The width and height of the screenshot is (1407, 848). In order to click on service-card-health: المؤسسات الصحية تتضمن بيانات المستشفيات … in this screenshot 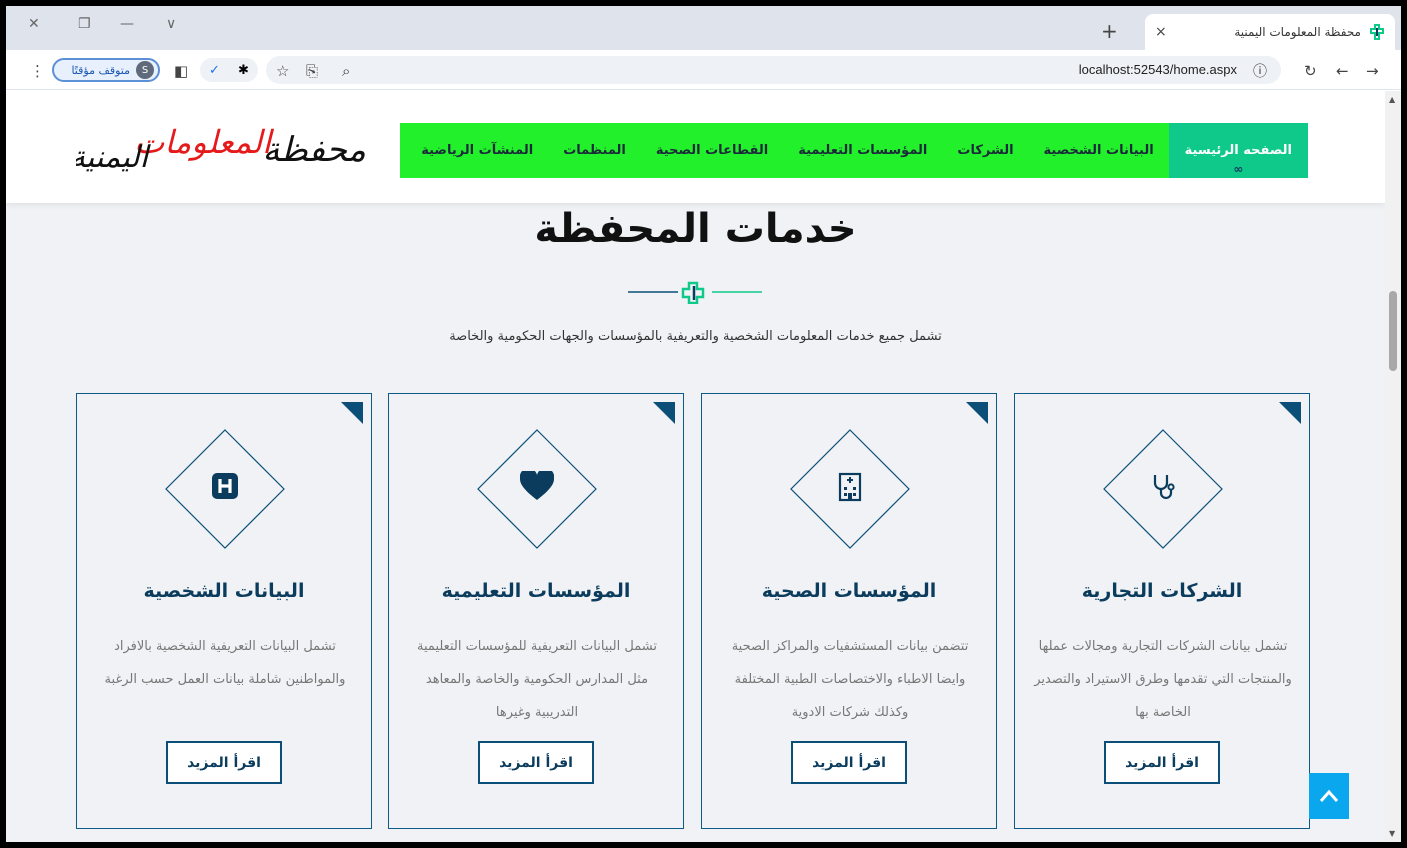, I will do `click(849, 611)`.